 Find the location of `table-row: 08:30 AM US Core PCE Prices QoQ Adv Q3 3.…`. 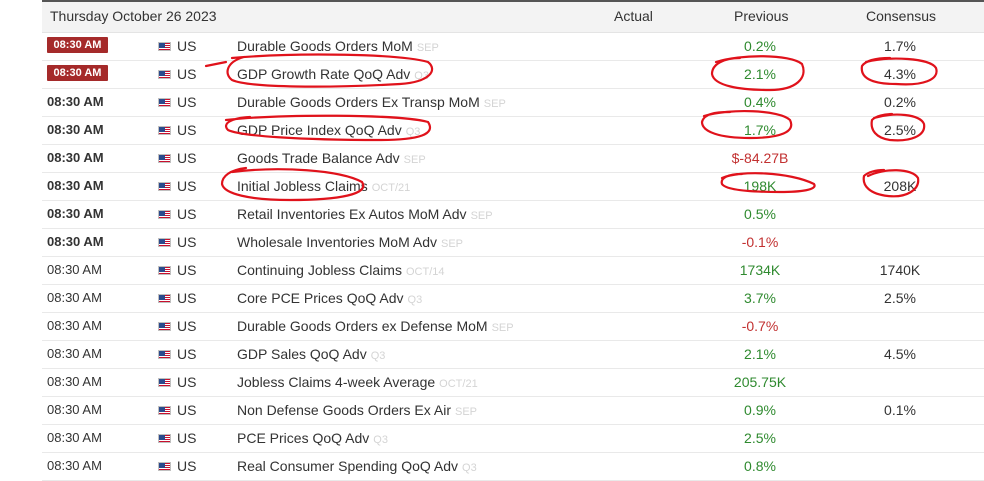

table-row: 08:30 AM US Core PCE Prices QoQ Adv Q3 3.… is located at coordinates (513, 299).